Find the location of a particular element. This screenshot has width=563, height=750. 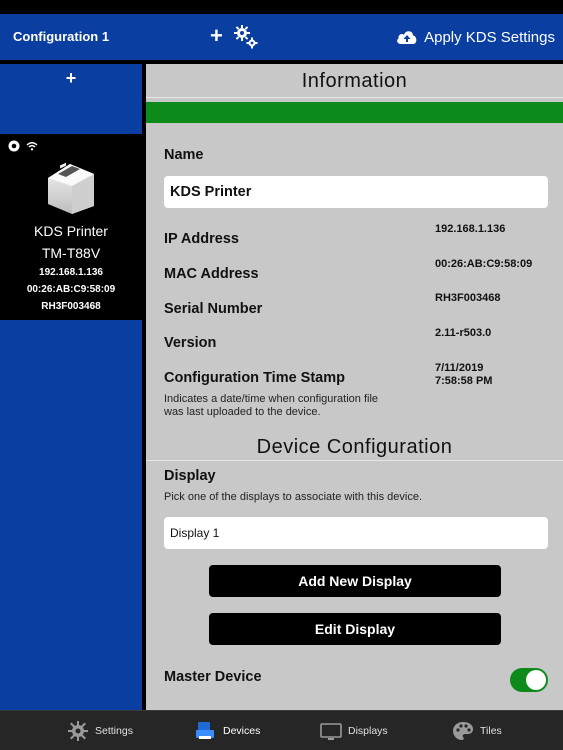

master-device-label: Master Device is located at coordinates (213, 677).